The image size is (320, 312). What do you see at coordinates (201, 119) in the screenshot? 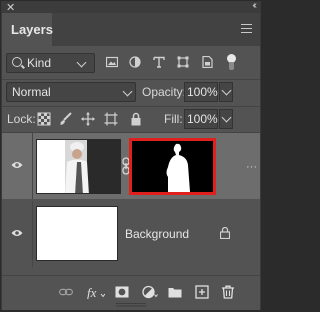
I see `fill-input: 100%` at bounding box center [201, 119].